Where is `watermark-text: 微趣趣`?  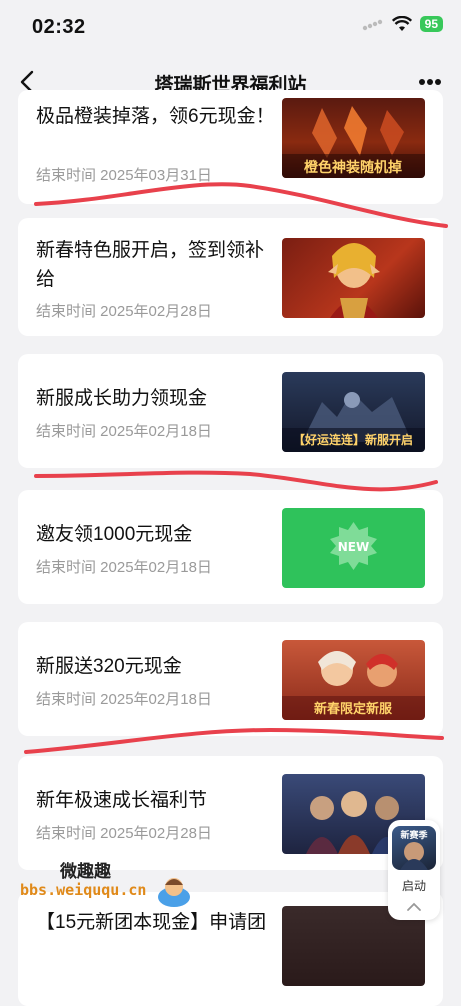
watermark-text: 微趣趣 is located at coordinates (85, 872).